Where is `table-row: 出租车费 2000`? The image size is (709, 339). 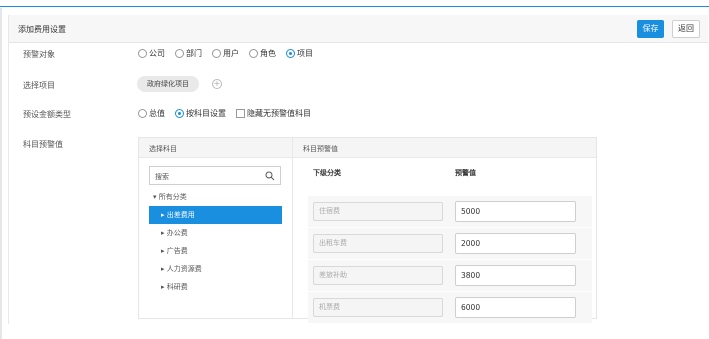
table-row: 出租车费 2000 is located at coordinates (450, 243).